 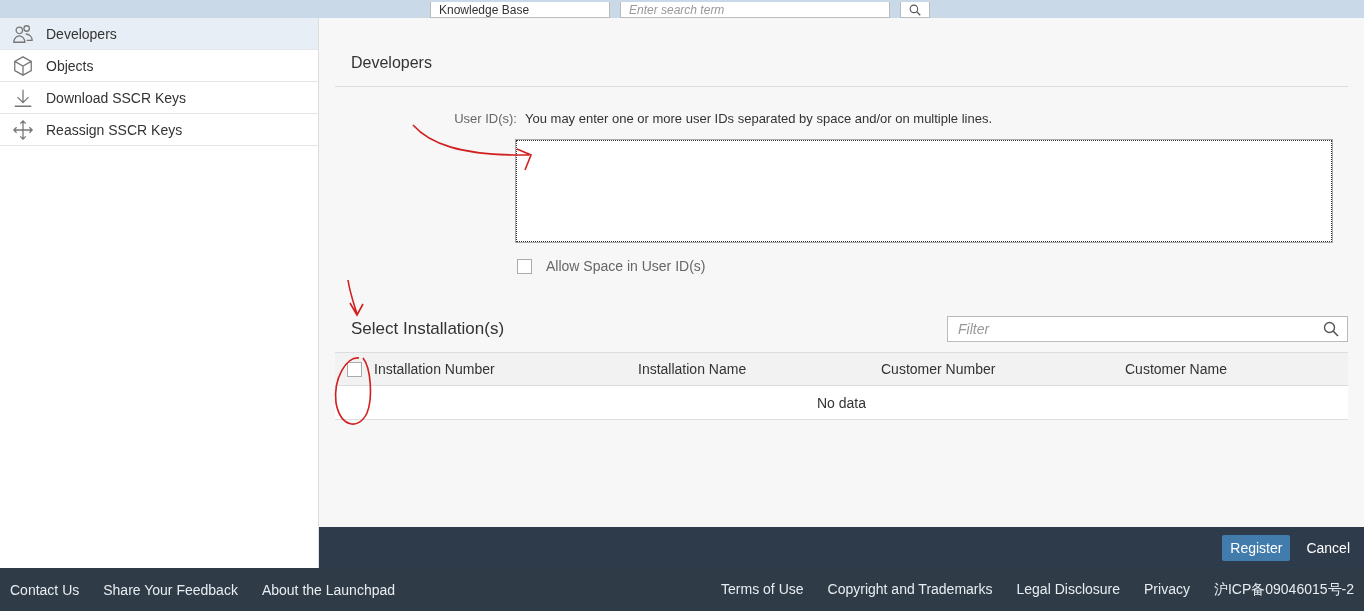 What do you see at coordinates (692, 369) in the screenshot?
I see `column-header: Installation Name` at bounding box center [692, 369].